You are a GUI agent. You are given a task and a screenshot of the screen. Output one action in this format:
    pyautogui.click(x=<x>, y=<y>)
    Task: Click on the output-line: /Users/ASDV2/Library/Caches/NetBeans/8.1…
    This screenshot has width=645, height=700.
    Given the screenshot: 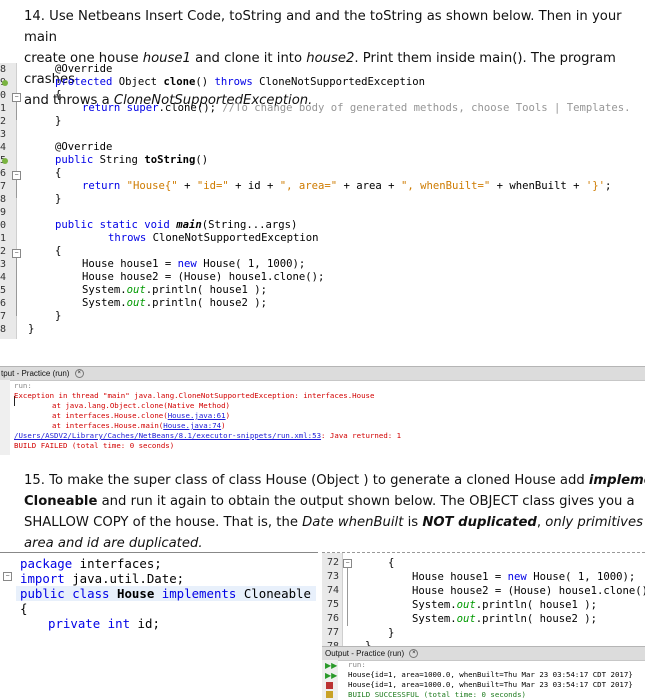 What is the action you would take?
    pyautogui.click(x=208, y=435)
    